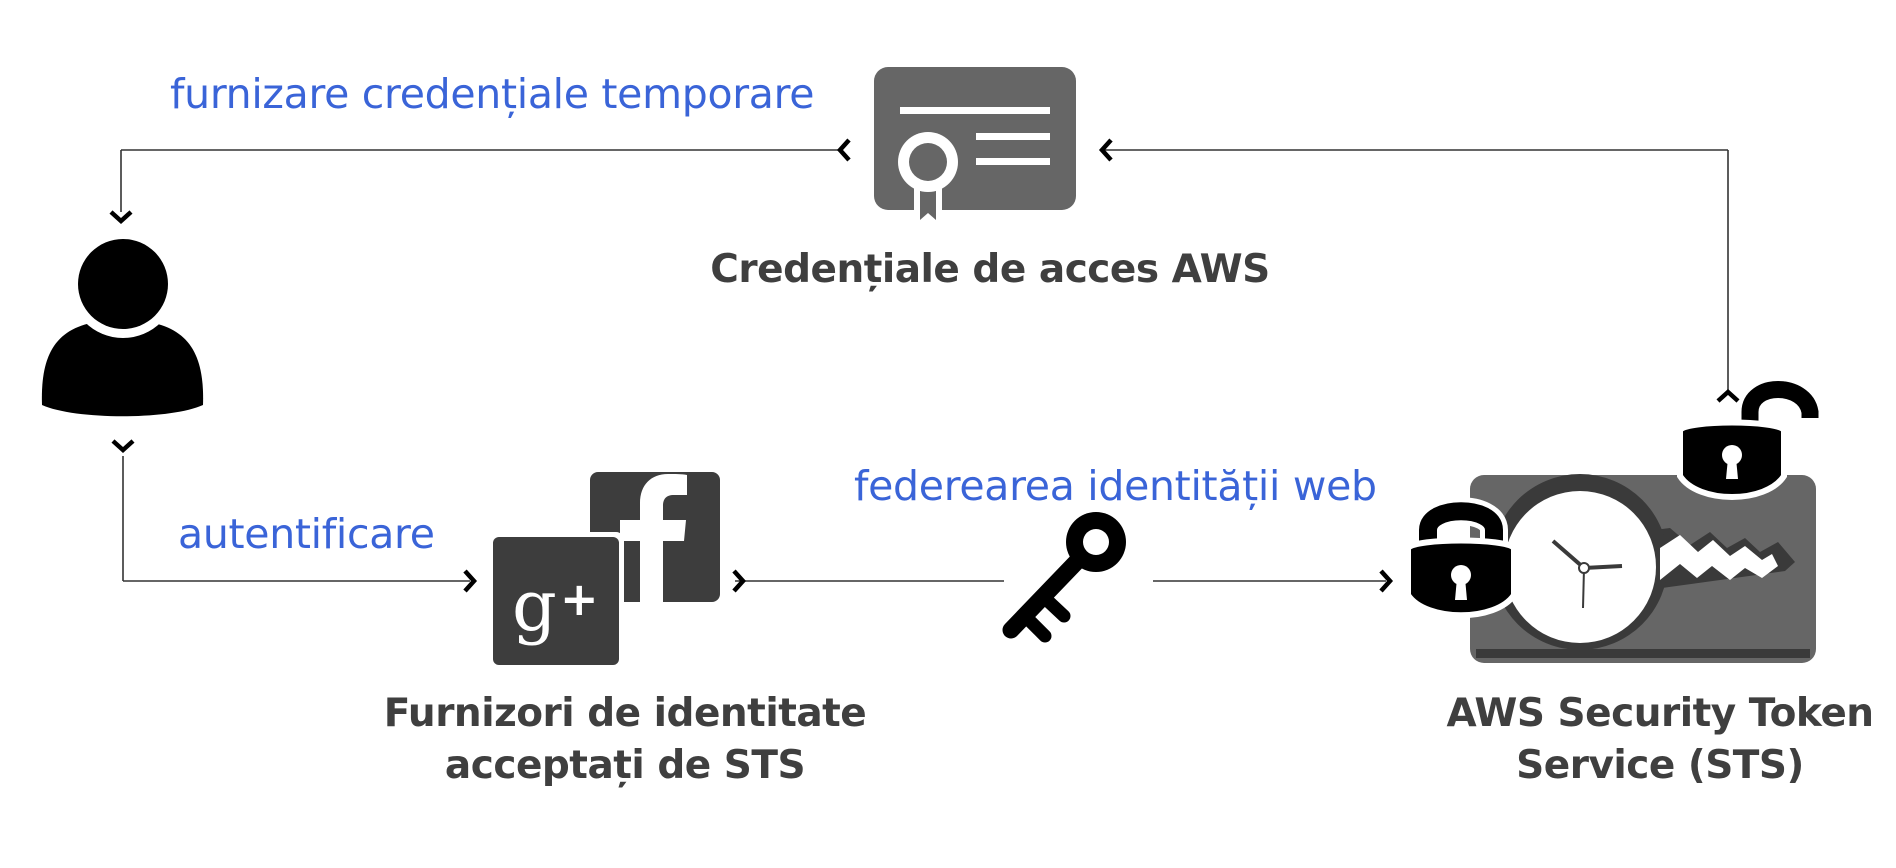 This screenshot has height=868, width=1896. Describe the element at coordinates (1660, 765) in the screenshot. I see `sts-line2: Service (STS)` at that location.